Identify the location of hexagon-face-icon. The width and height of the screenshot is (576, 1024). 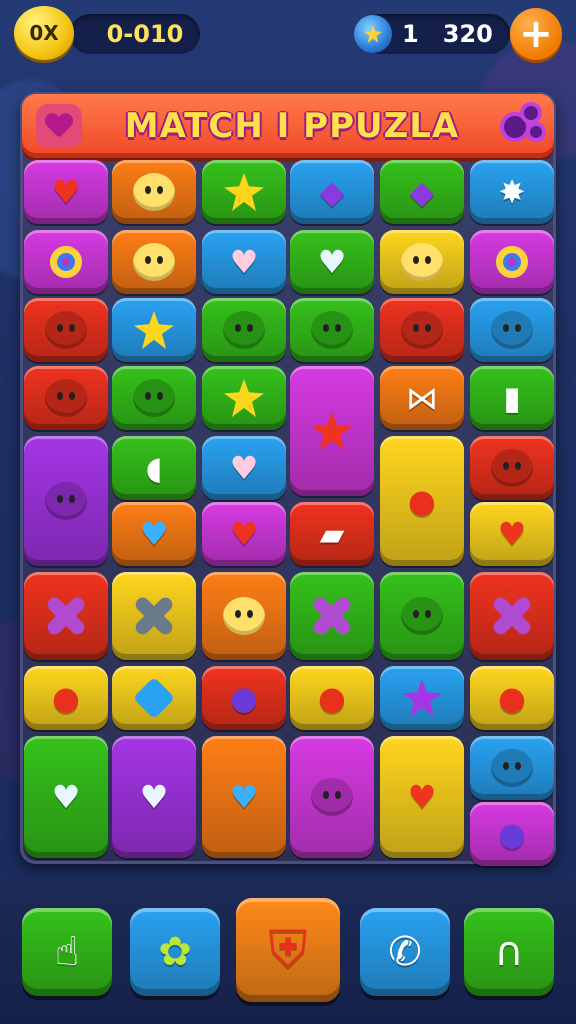
(422, 330).